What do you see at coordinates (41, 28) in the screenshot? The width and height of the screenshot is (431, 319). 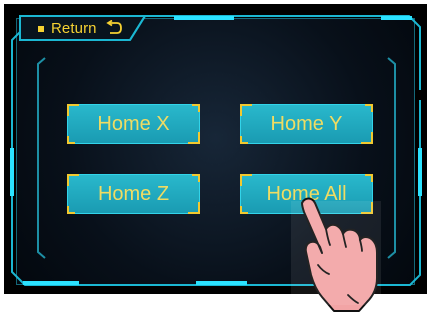 I see `return-dot-icon` at bounding box center [41, 28].